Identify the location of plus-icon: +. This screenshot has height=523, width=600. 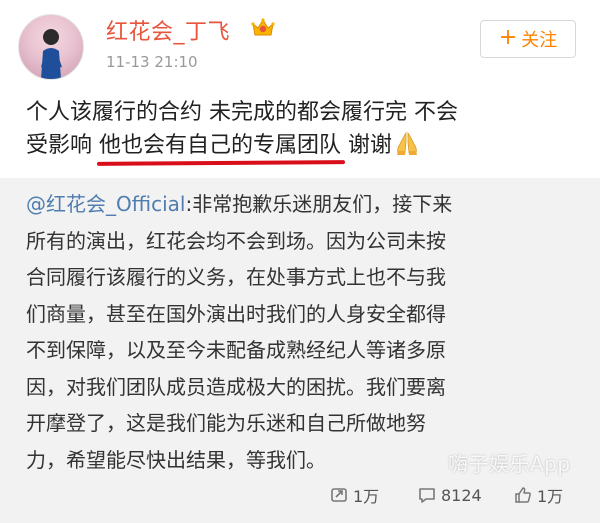
(508, 37).